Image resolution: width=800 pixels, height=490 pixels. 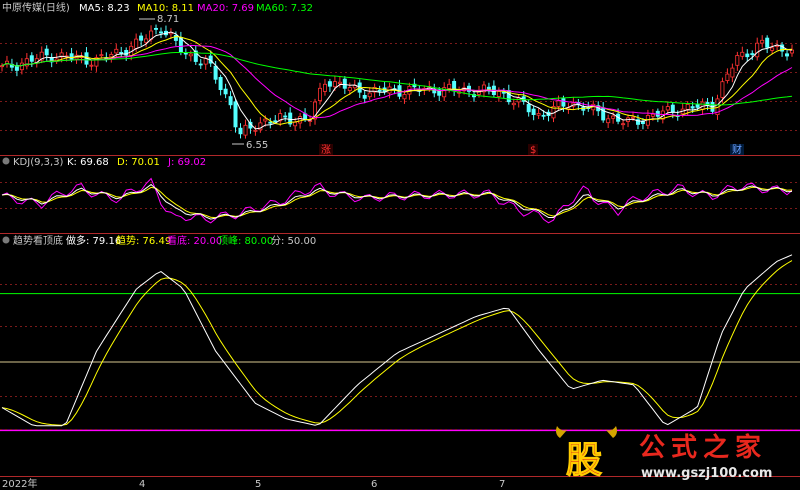 What do you see at coordinates (258, 484) in the screenshot?
I see `x-tick-label: 5` at bounding box center [258, 484].